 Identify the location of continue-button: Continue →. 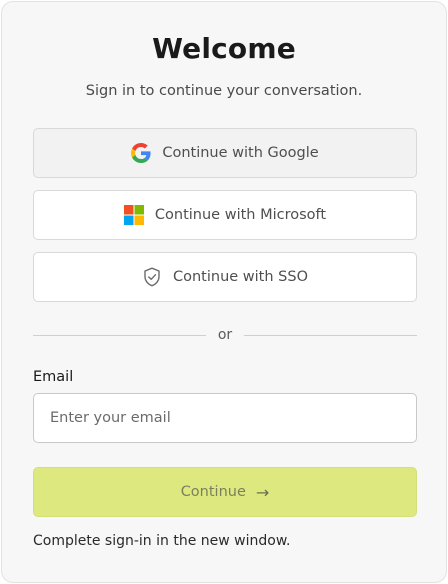
(225, 492).